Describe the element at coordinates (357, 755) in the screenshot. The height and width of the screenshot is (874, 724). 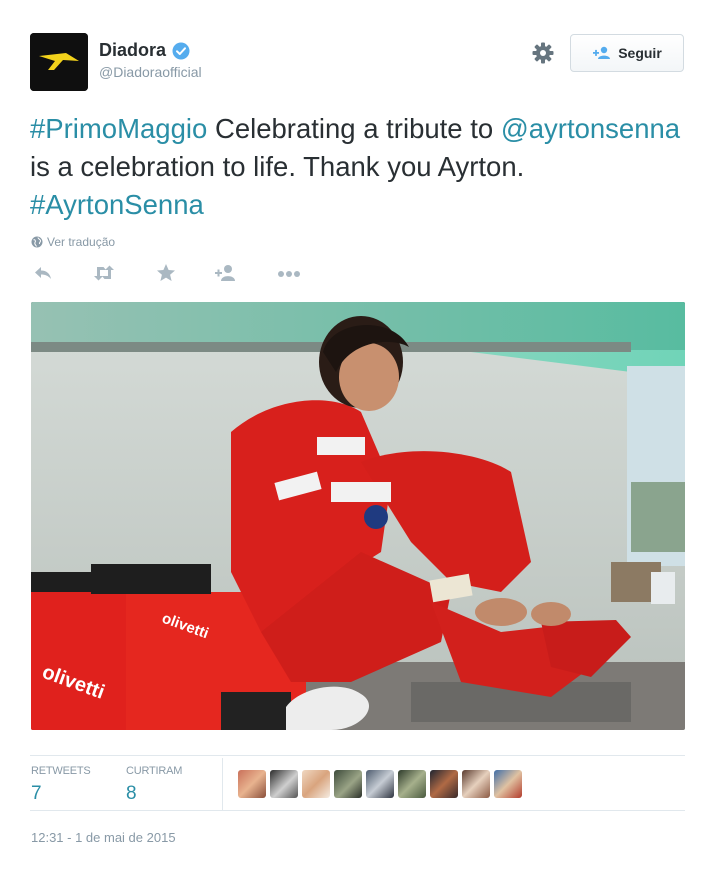
I see `divider-top` at that location.